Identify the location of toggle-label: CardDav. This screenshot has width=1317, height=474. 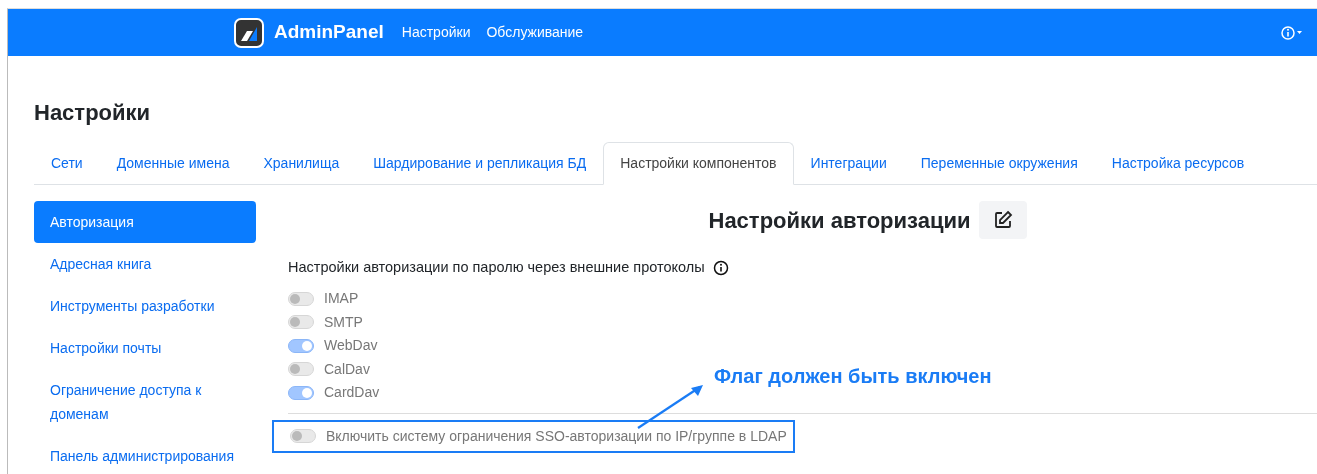
(352, 393).